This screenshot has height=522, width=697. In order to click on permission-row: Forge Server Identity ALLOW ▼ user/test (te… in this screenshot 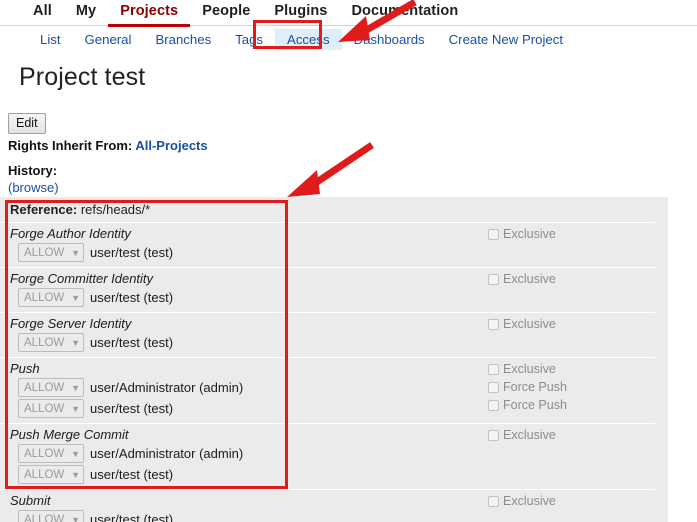, I will do `click(327, 334)`.